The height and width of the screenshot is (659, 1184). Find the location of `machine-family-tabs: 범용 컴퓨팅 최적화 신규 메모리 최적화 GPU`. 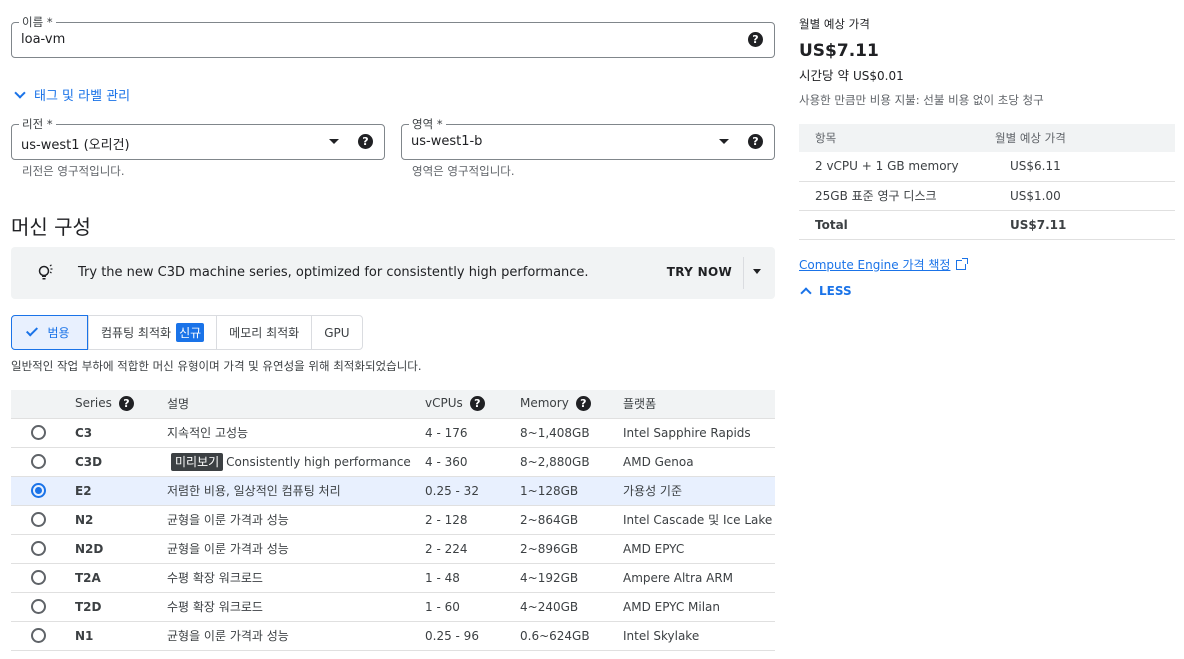

machine-family-tabs: 범용 컴퓨팅 최적화 신규 메모리 최적화 GPU is located at coordinates (187, 332).